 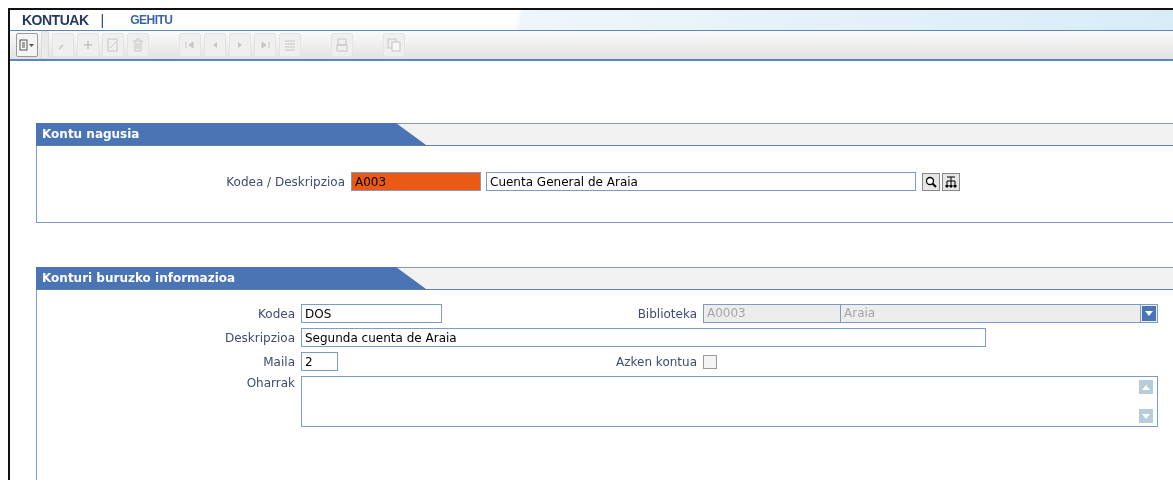 What do you see at coordinates (190, 45) in the screenshot?
I see `first-icon` at bounding box center [190, 45].